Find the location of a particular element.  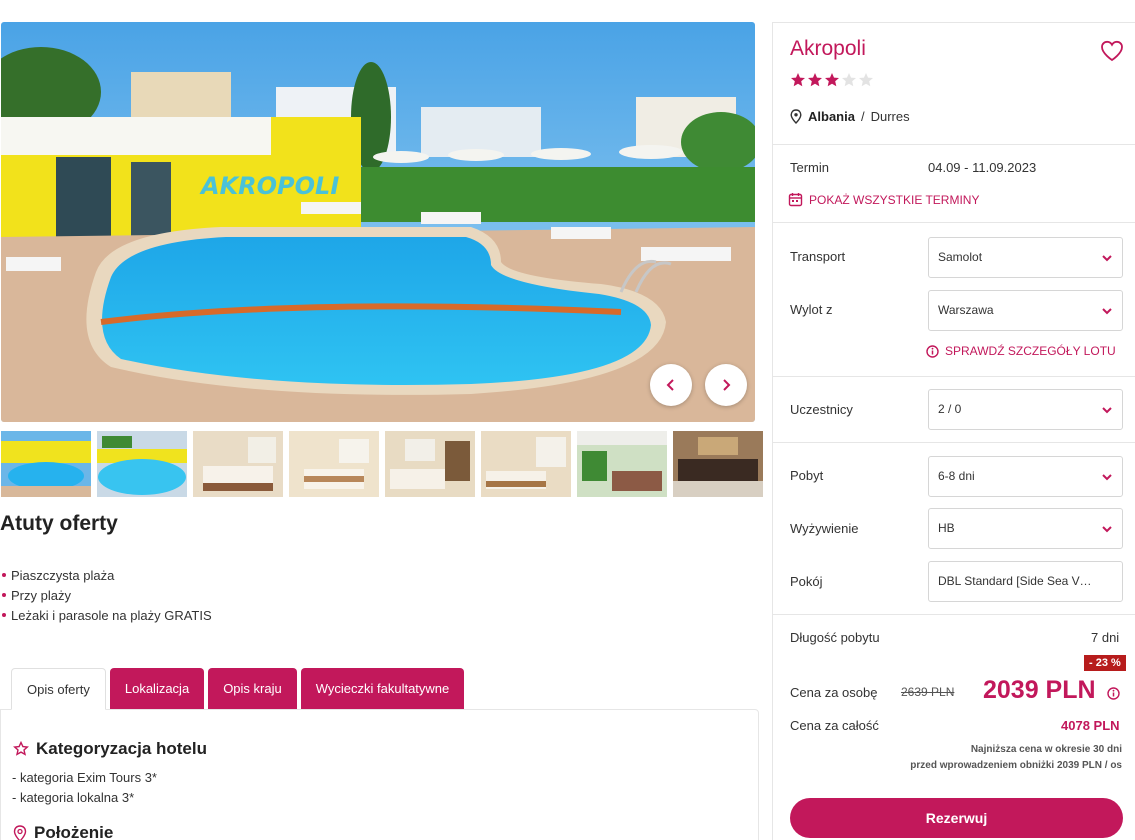

room-label: Pokój is located at coordinates (806, 581).